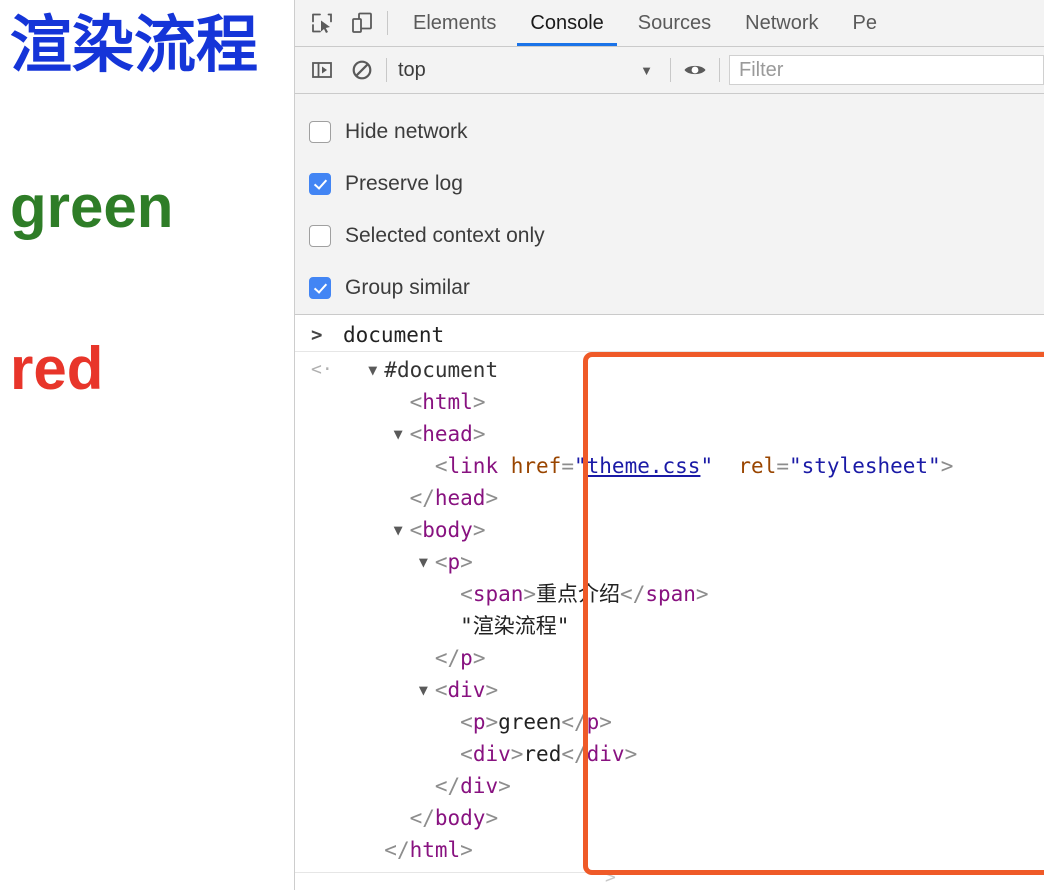 This screenshot has width=1044, height=890. What do you see at coordinates (528, 70) in the screenshot?
I see `console-context-selector: top ▼` at bounding box center [528, 70].